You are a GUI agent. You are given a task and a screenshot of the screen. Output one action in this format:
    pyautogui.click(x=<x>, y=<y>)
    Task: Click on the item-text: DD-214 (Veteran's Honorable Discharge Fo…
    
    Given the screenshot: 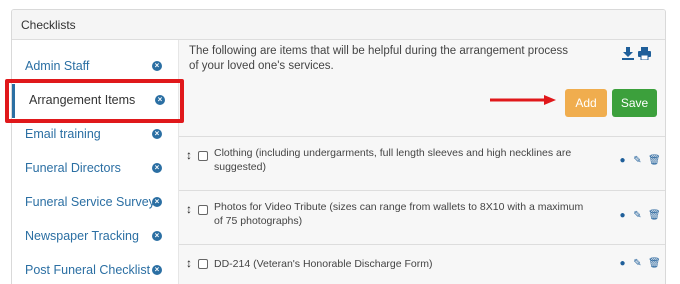 What is the action you would take?
    pyautogui.click(x=323, y=264)
    